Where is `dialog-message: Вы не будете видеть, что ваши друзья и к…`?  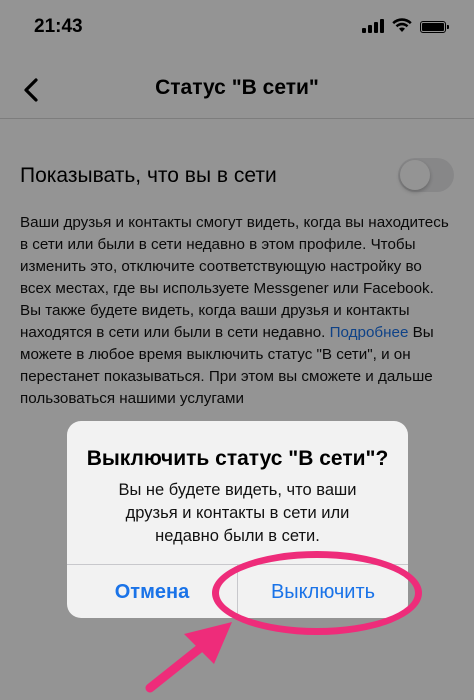
dialog-message: Вы не будете видеть, что ваши друзья и к… is located at coordinates (237, 513).